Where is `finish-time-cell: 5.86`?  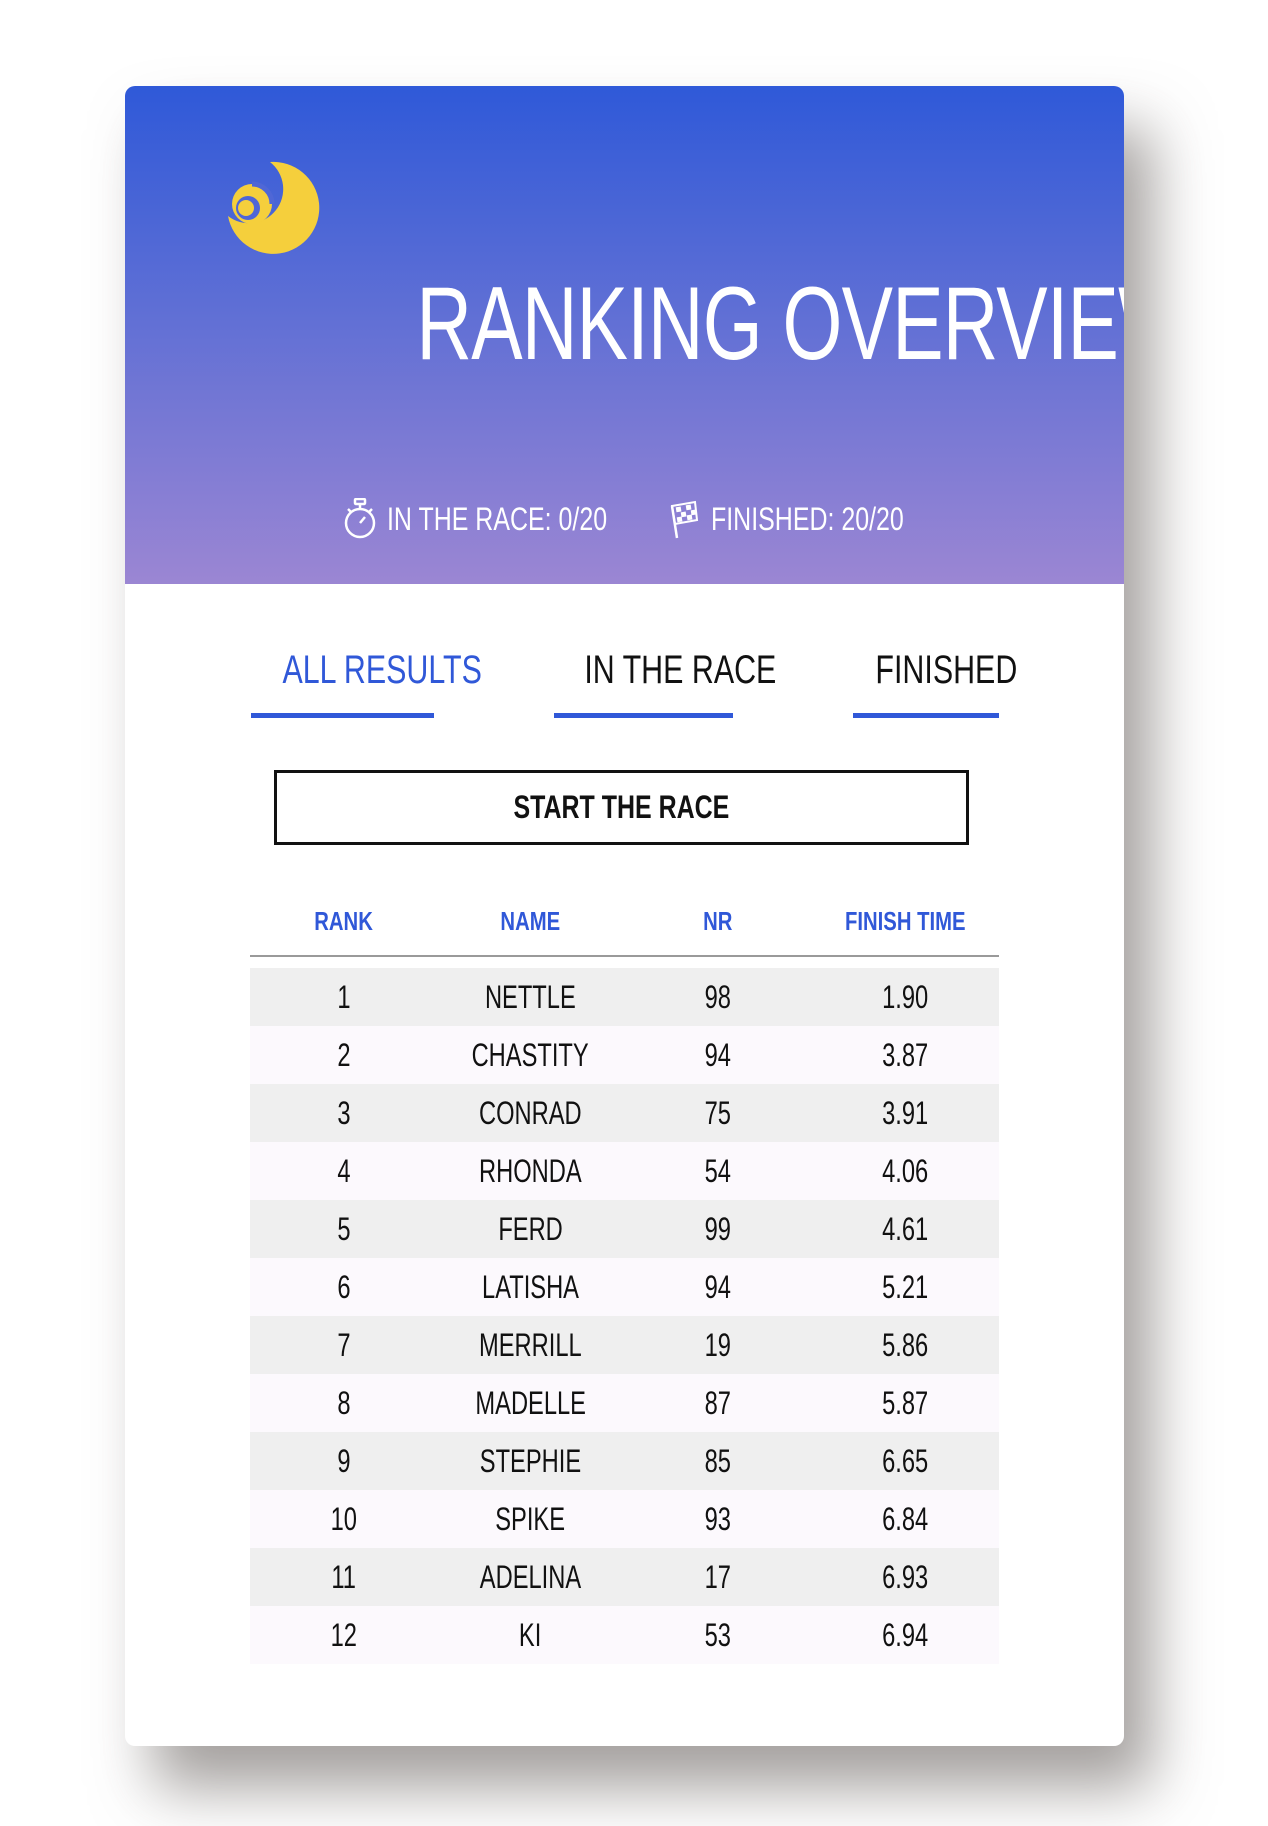
finish-time-cell: 5.86 is located at coordinates (905, 1345).